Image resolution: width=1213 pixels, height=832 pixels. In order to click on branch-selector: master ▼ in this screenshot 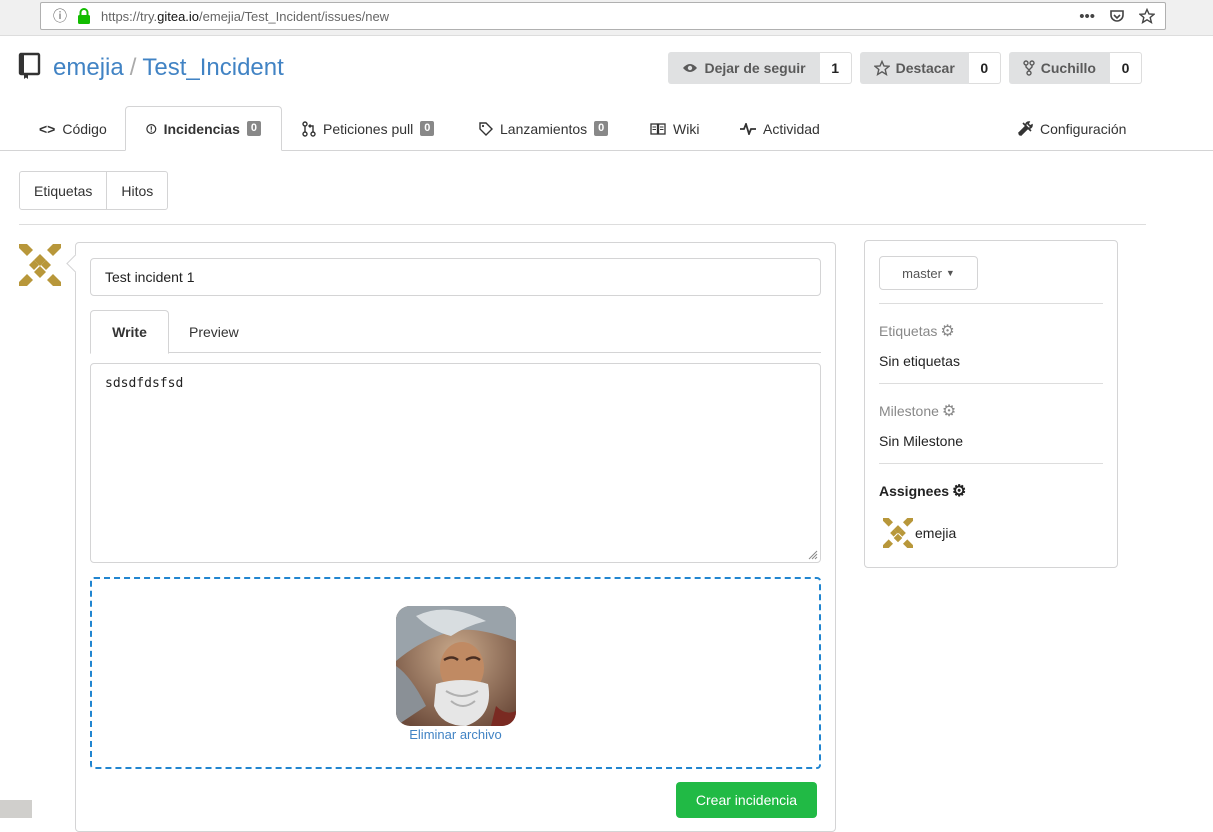, I will do `click(928, 273)`.